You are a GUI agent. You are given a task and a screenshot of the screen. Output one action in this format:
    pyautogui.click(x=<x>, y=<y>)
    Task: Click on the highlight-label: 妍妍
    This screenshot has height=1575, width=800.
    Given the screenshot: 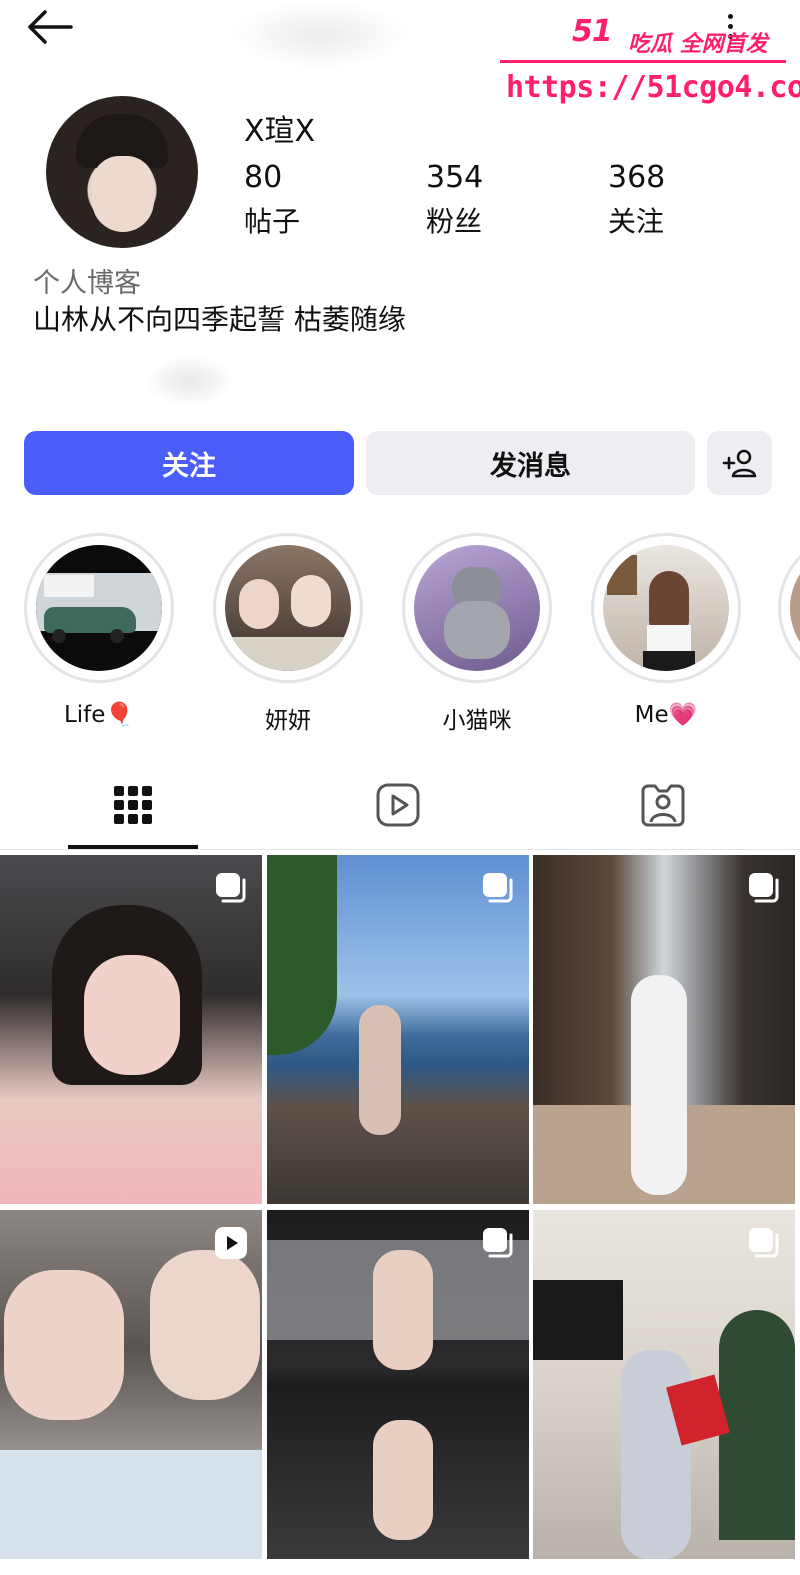 What is the action you would take?
    pyautogui.click(x=288, y=721)
    